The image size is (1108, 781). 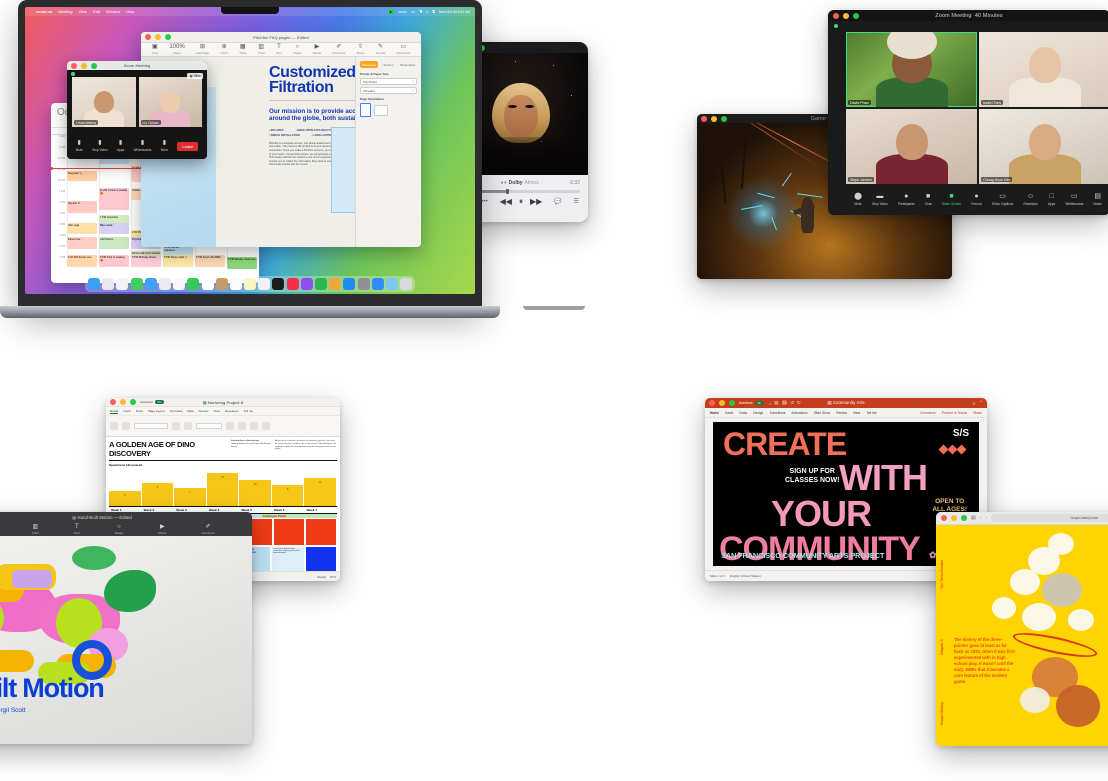 I want to click on save-icon: ▤, so click(x=776, y=403).